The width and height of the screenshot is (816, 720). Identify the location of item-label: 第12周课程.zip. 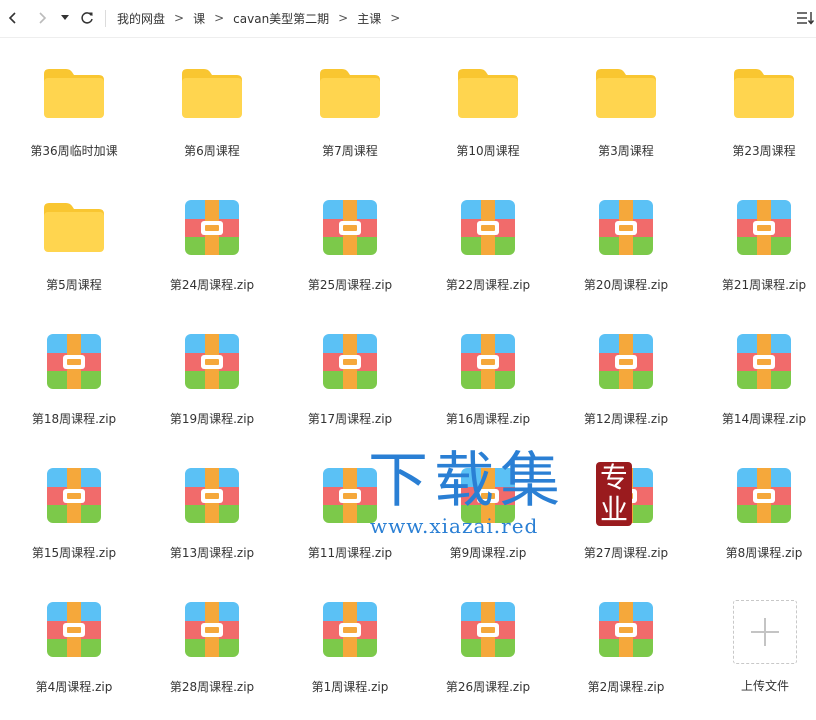
(626, 419).